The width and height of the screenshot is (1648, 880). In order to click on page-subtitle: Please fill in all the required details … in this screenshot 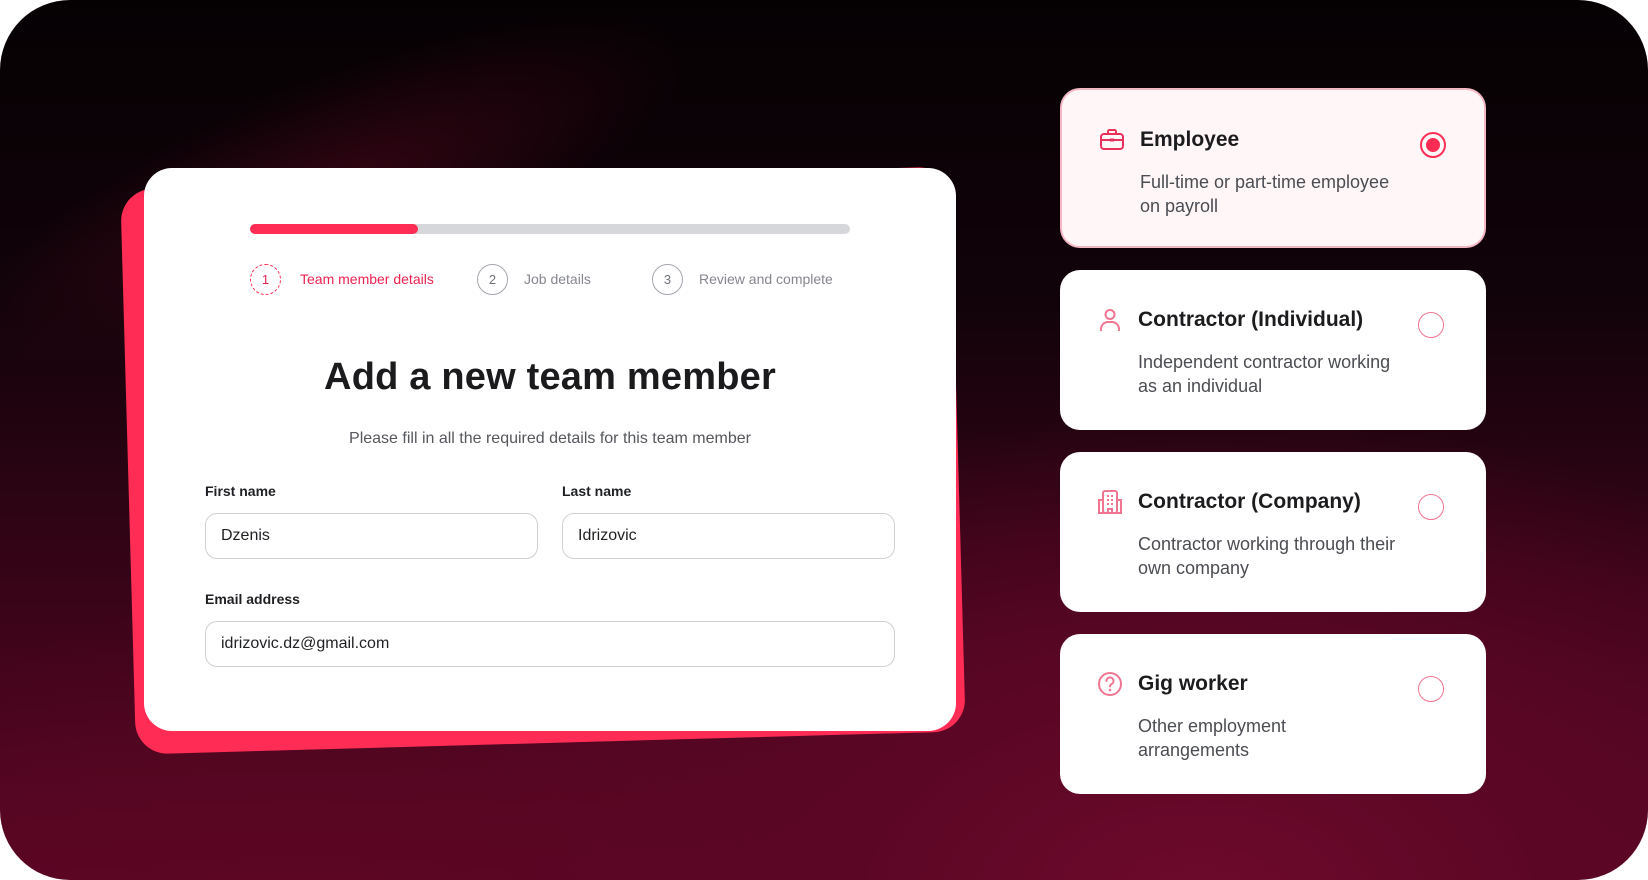, I will do `click(550, 438)`.